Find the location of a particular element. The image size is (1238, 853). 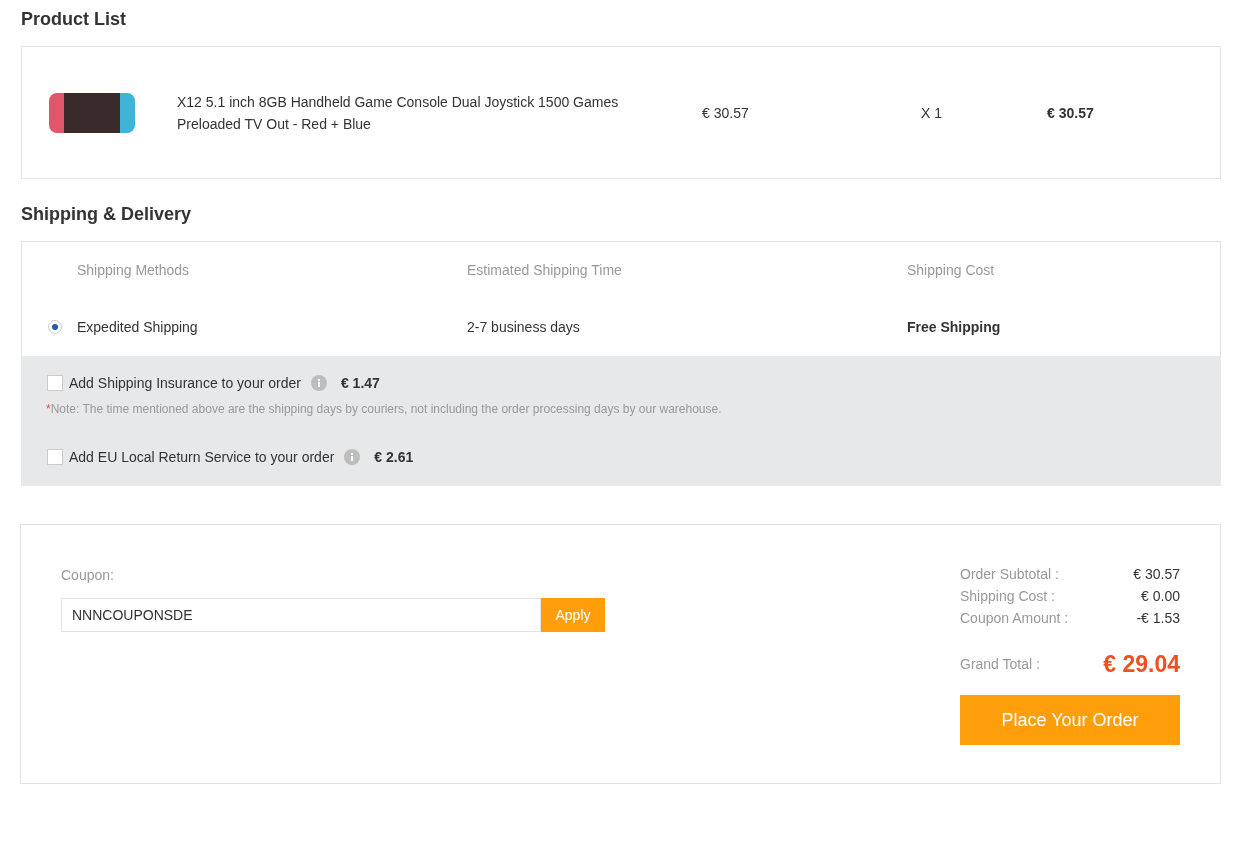

product-total: € 30.57 is located at coordinates (1070, 112).